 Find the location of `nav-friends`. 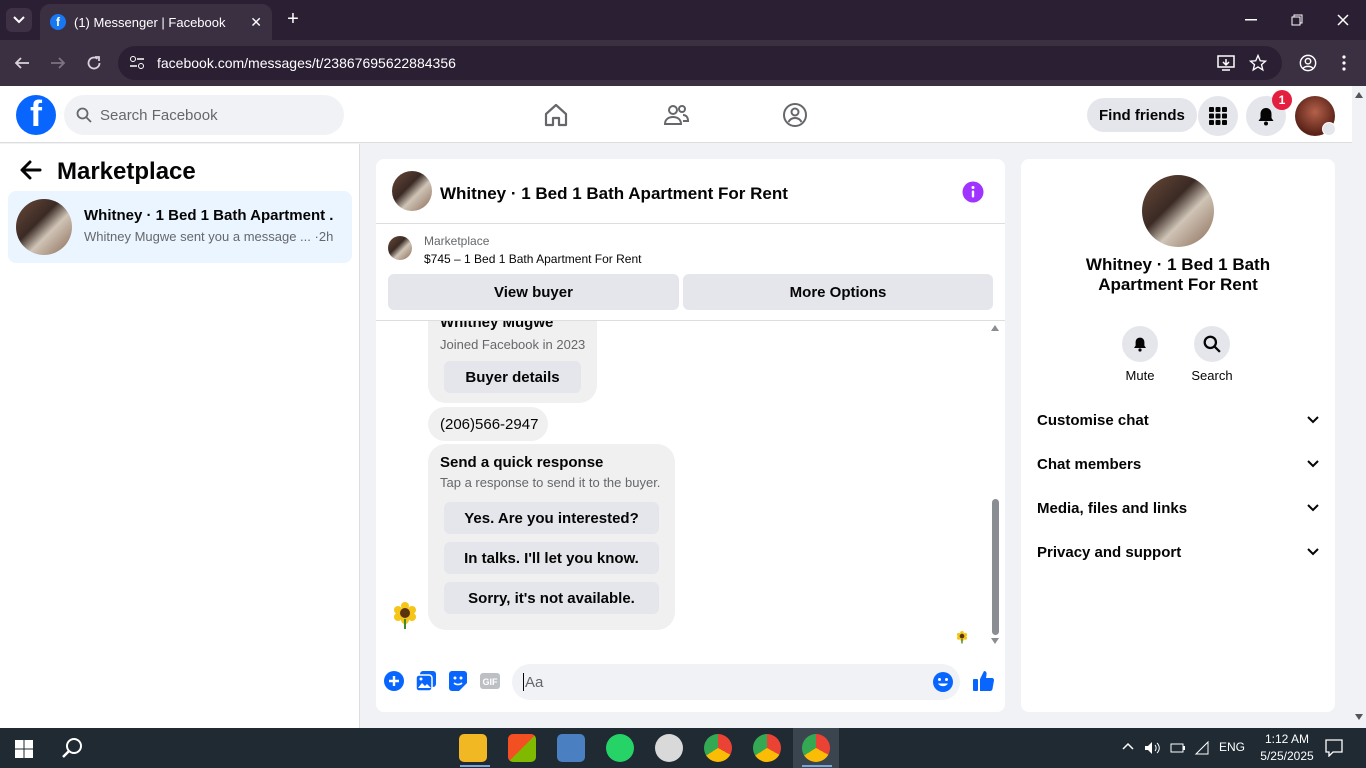

nav-friends is located at coordinates (676, 115).